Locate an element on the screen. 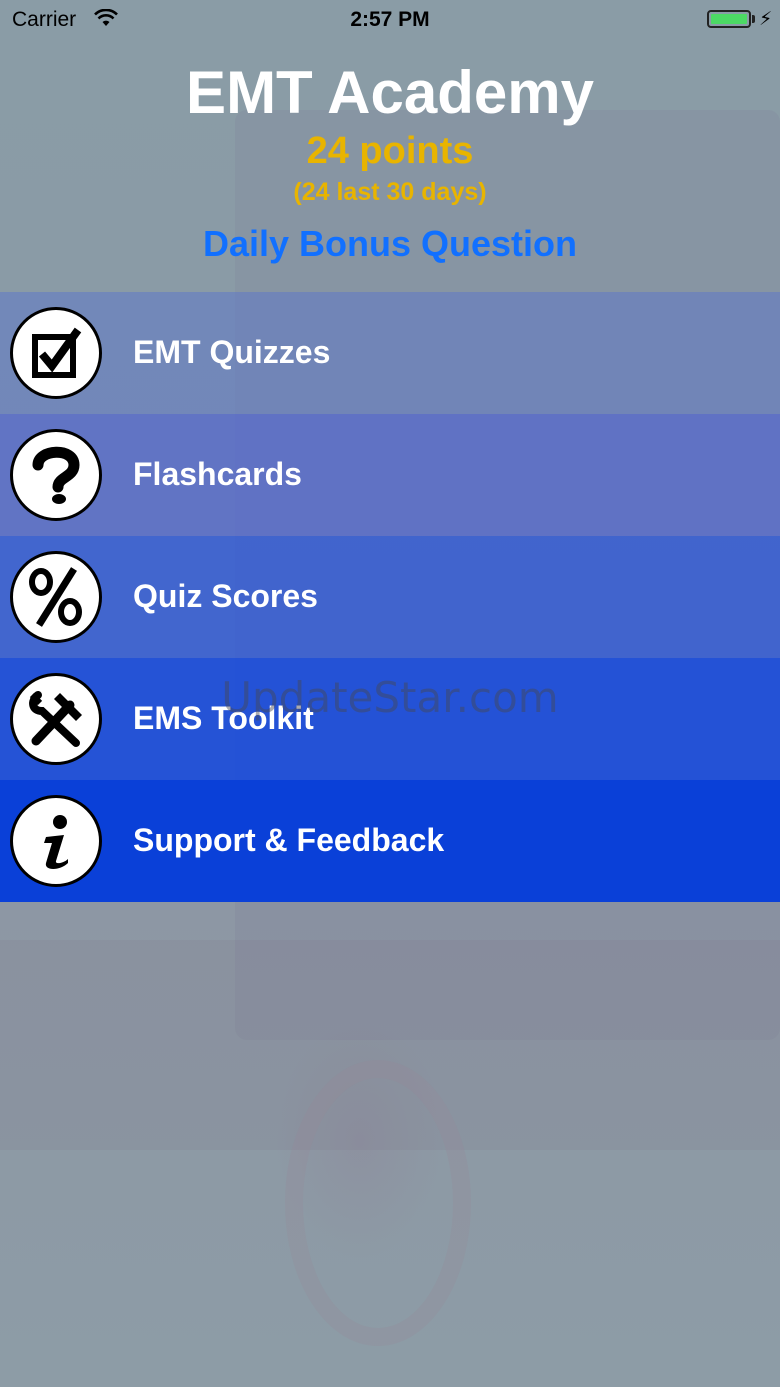 The image size is (780, 1387). charging-icon: ⚡ is located at coordinates (766, 19).